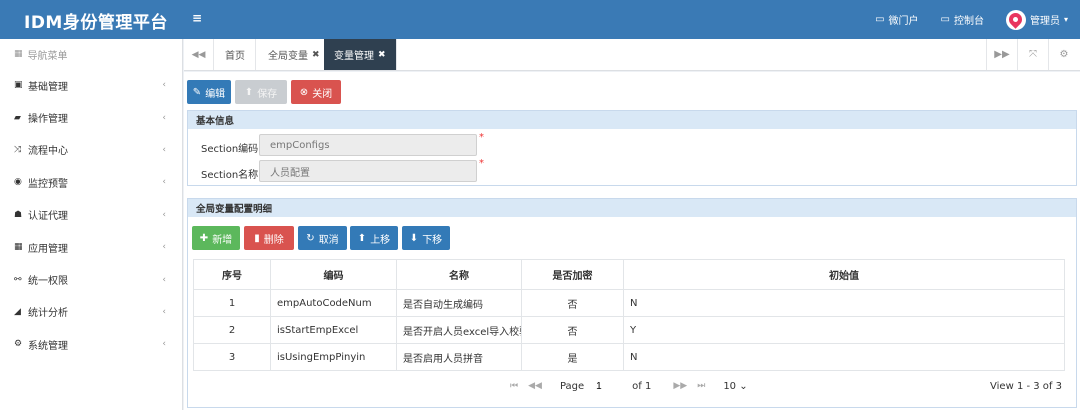 The image size is (1080, 410). I want to click on tab-home: 首页, so click(235, 54).